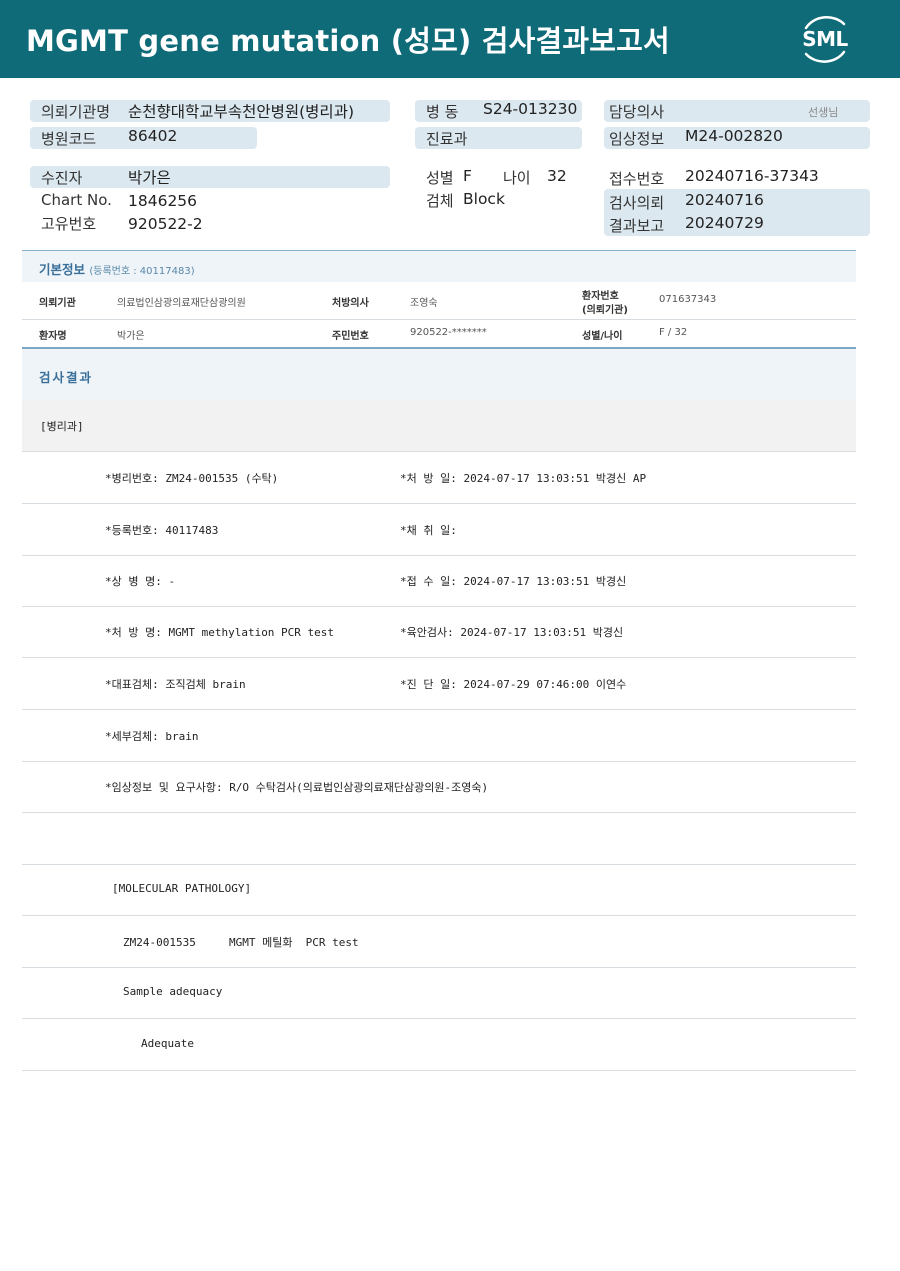 The image size is (900, 1271). Describe the element at coordinates (673, 332) in the screenshot. I see `basic-v-sex-age: F / 32` at that location.